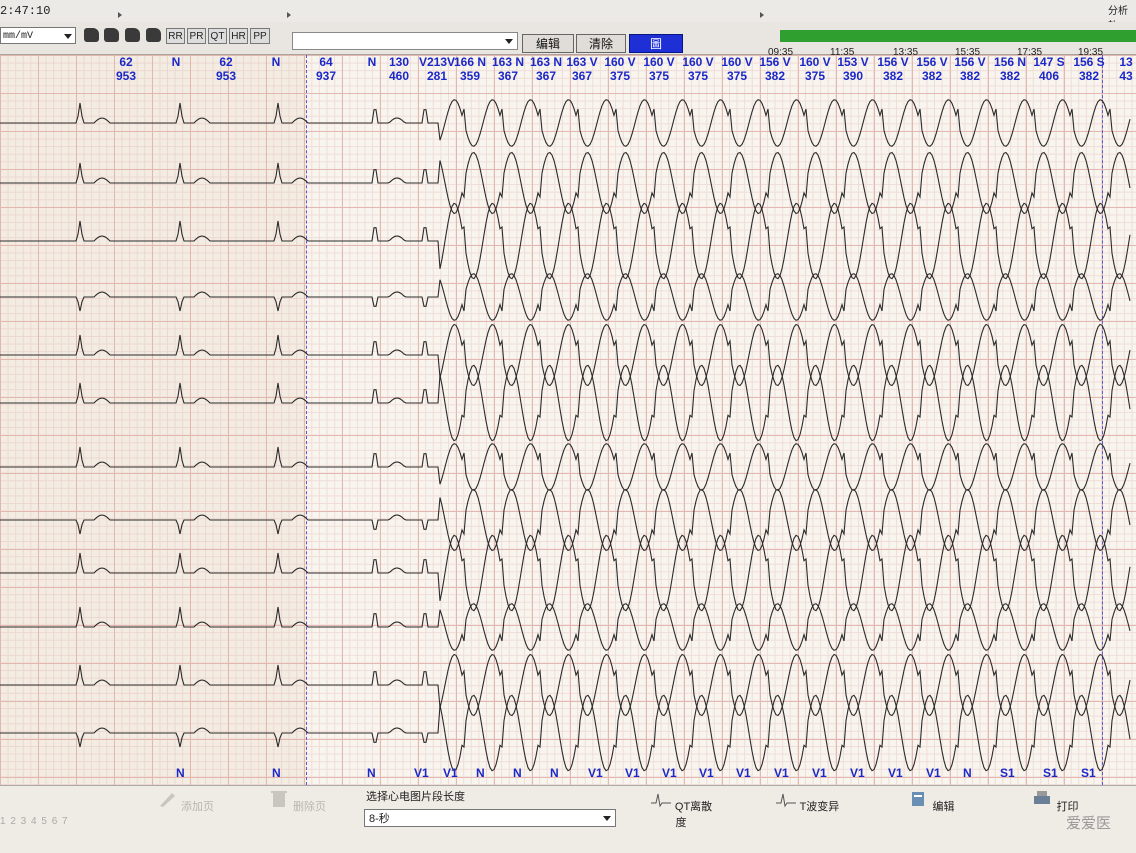  I want to click on pp-button: PP, so click(260, 36).